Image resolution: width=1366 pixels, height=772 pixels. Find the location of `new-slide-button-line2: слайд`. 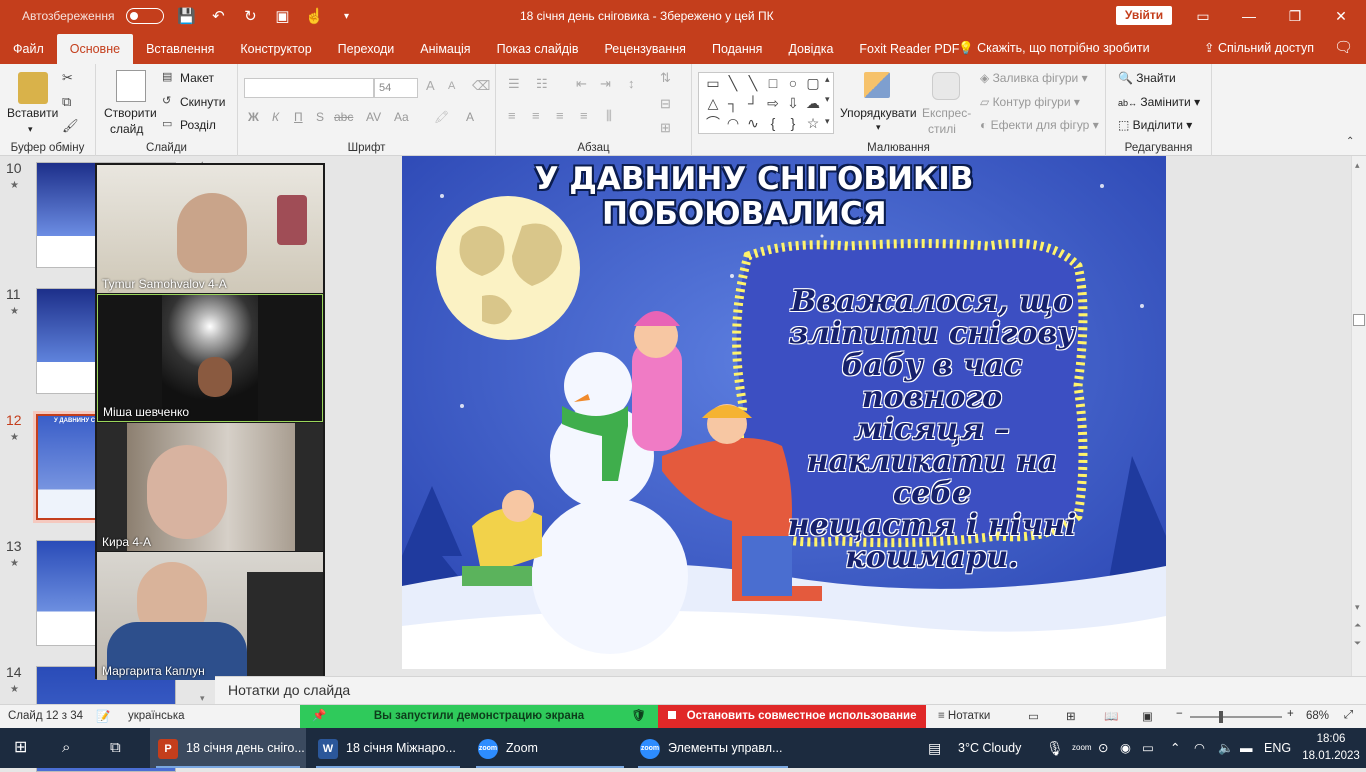

new-slide-button-line2: слайд is located at coordinates (126, 129).